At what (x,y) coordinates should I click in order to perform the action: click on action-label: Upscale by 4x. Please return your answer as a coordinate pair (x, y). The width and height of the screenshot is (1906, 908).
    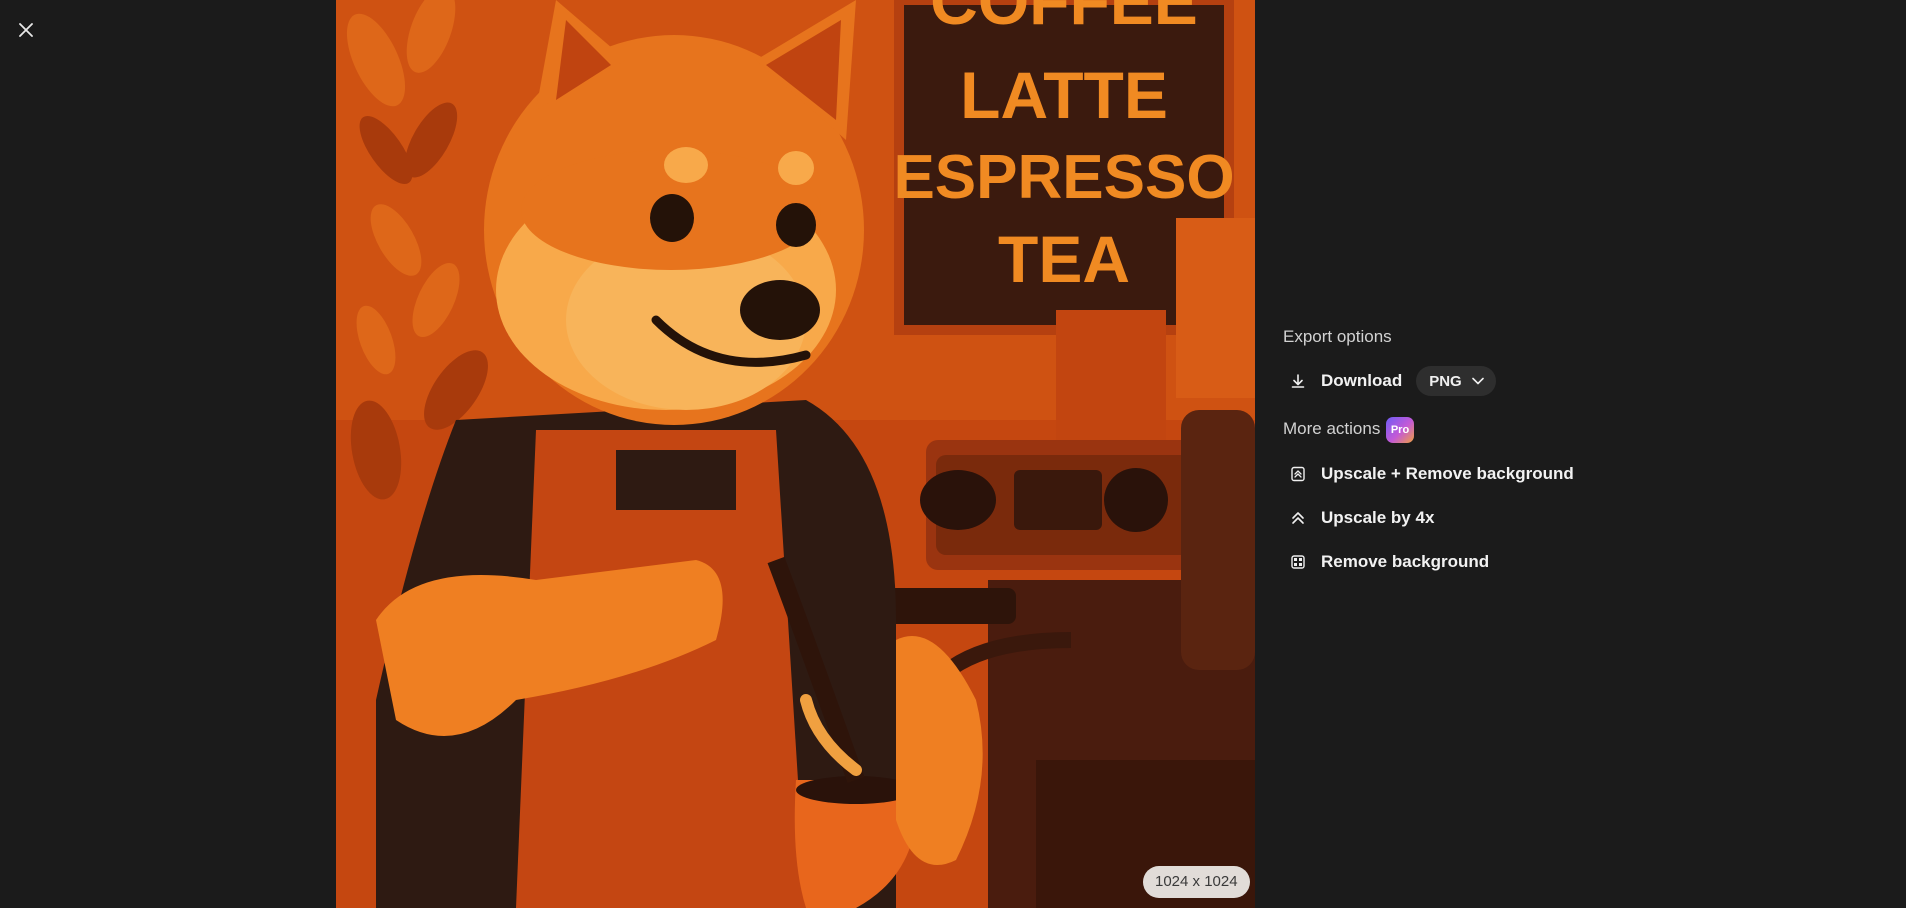
    Looking at the image, I should click on (1378, 517).